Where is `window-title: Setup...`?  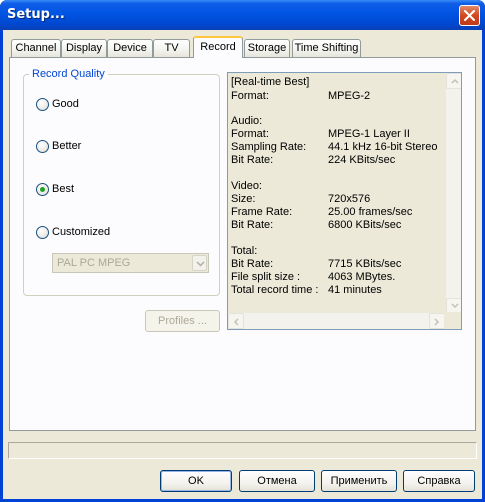
window-title: Setup... is located at coordinates (36, 14).